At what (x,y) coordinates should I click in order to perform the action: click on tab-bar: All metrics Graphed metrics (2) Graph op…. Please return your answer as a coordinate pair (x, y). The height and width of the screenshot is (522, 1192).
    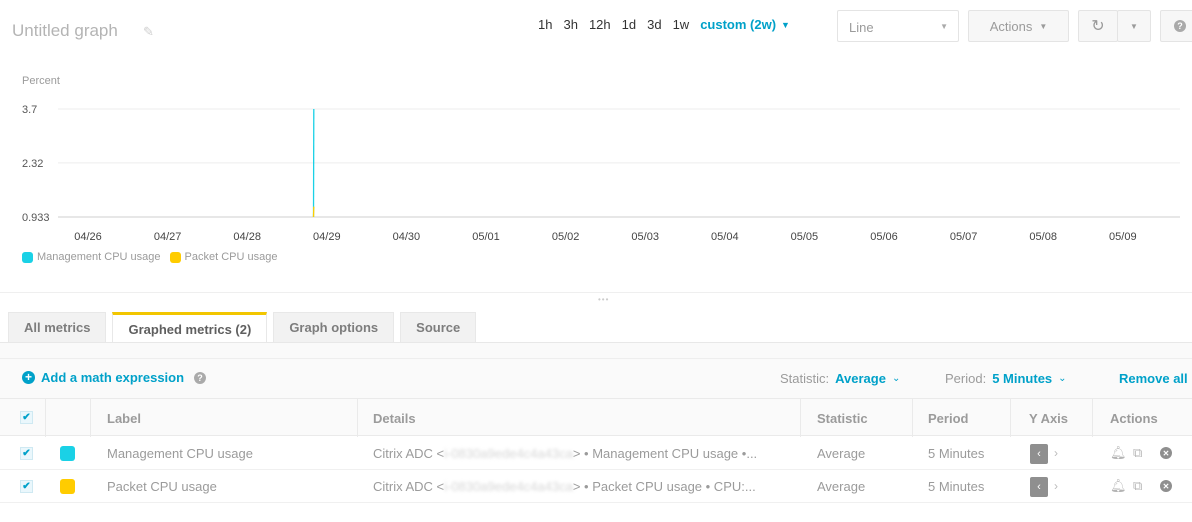
    Looking at the image, I should click on (245, 327).